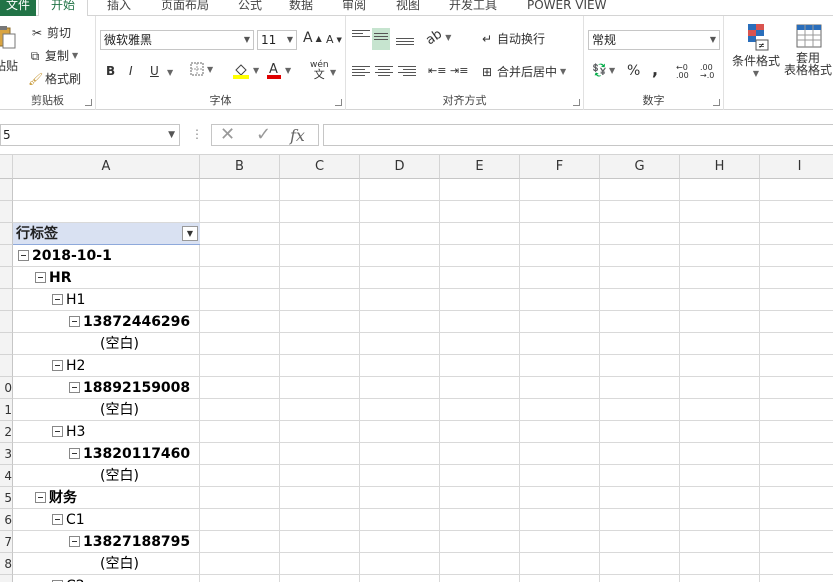 This screenshot has height=582, width=833. What do you see at coordinates (640, 167) in the screenshot?
I see `column-header-g: G` at bounding box center [640, 167].